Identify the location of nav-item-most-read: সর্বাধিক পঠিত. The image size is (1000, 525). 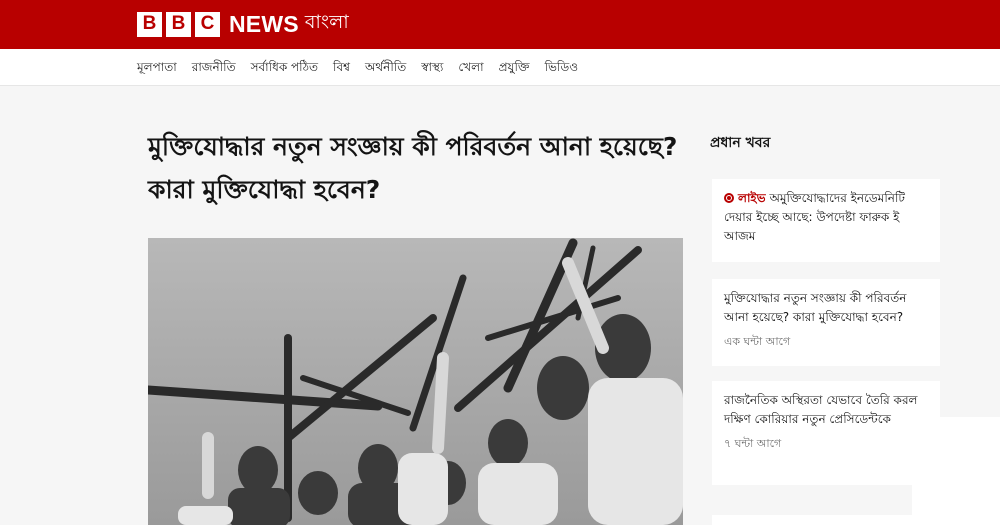
(284, 69).